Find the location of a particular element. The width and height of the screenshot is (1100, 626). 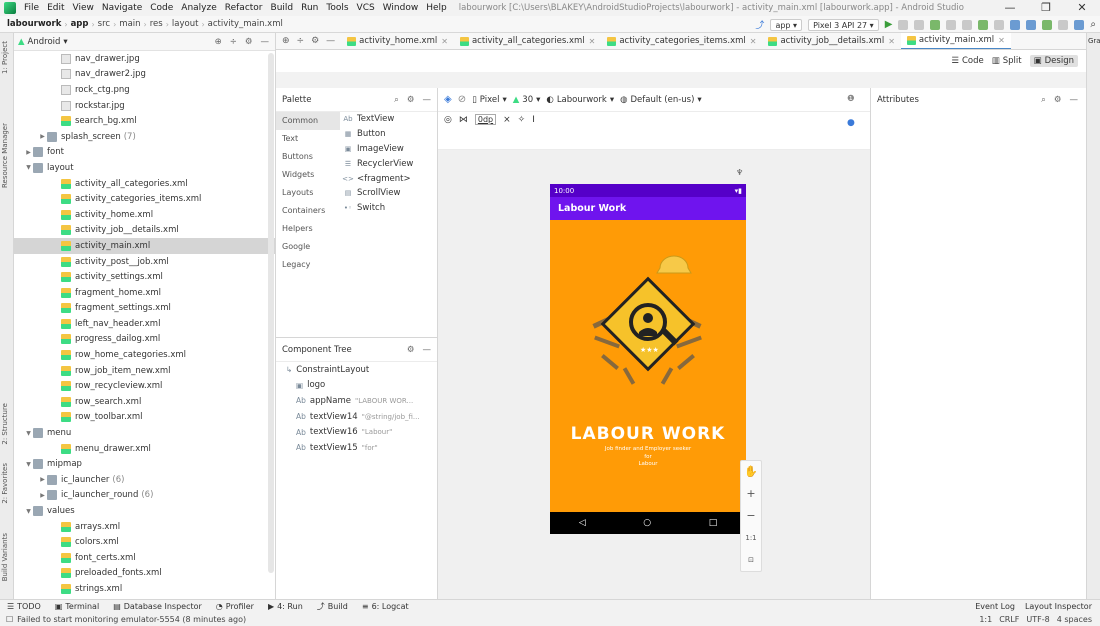

tree-item: row_search.xml is located at coordinates (144, 402).